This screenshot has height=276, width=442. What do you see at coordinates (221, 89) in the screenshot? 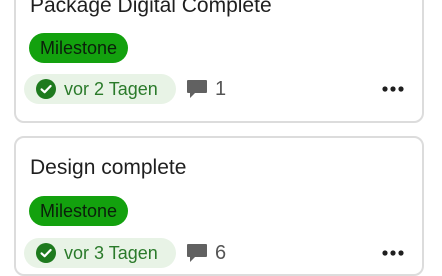
I see `comment-count: 1` at bounding box center [221, 89].